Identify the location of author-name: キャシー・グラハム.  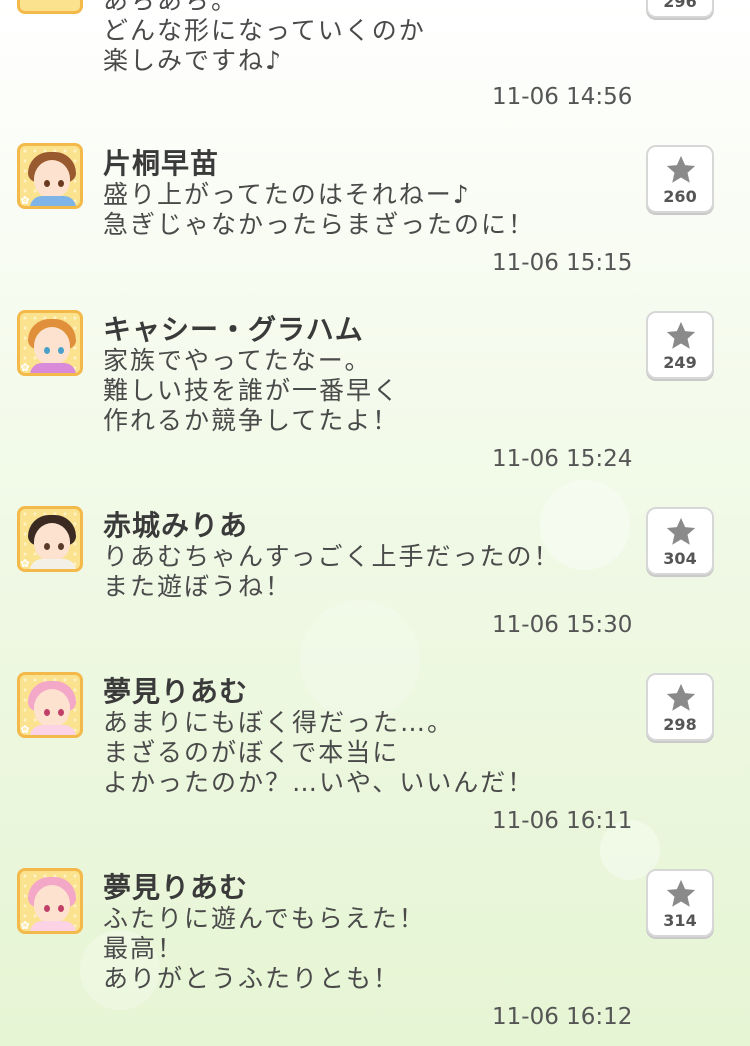
(233, 329).